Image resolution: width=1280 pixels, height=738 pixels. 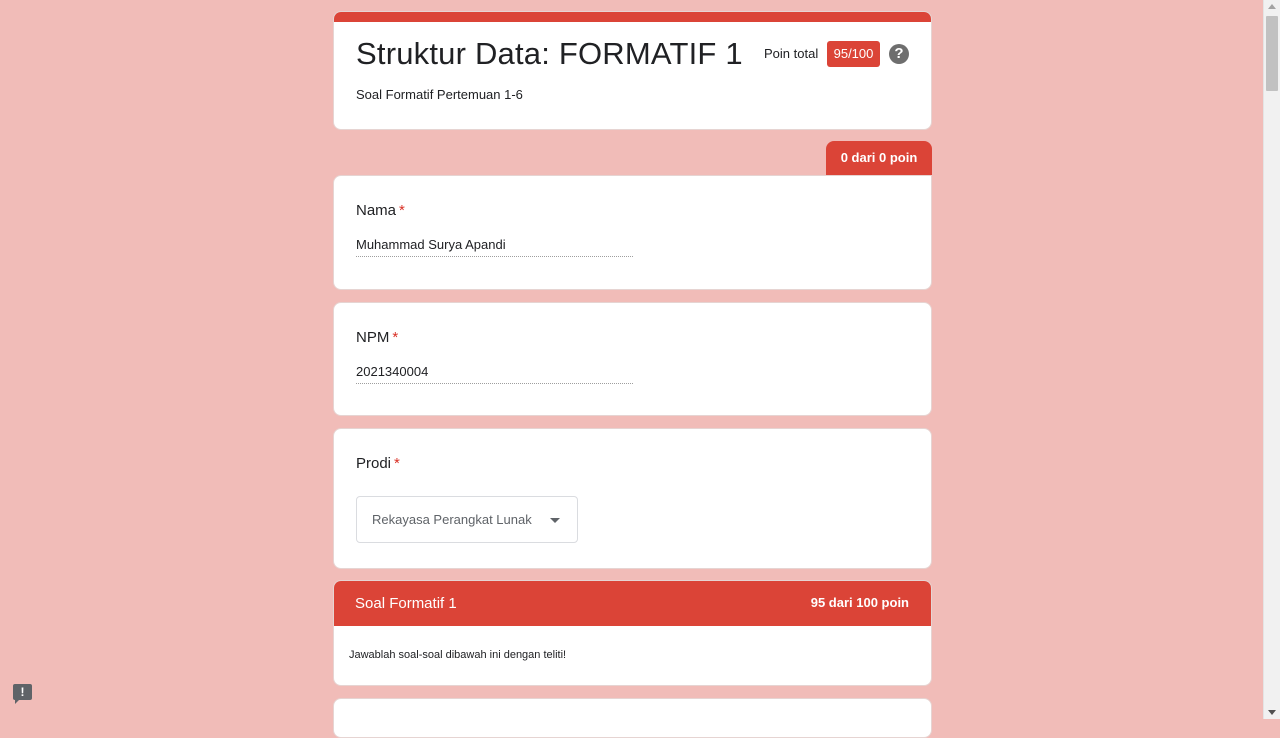 I want to click on form-title: Struktur Data: FORMATIF 1, so click(x=549, y=53).